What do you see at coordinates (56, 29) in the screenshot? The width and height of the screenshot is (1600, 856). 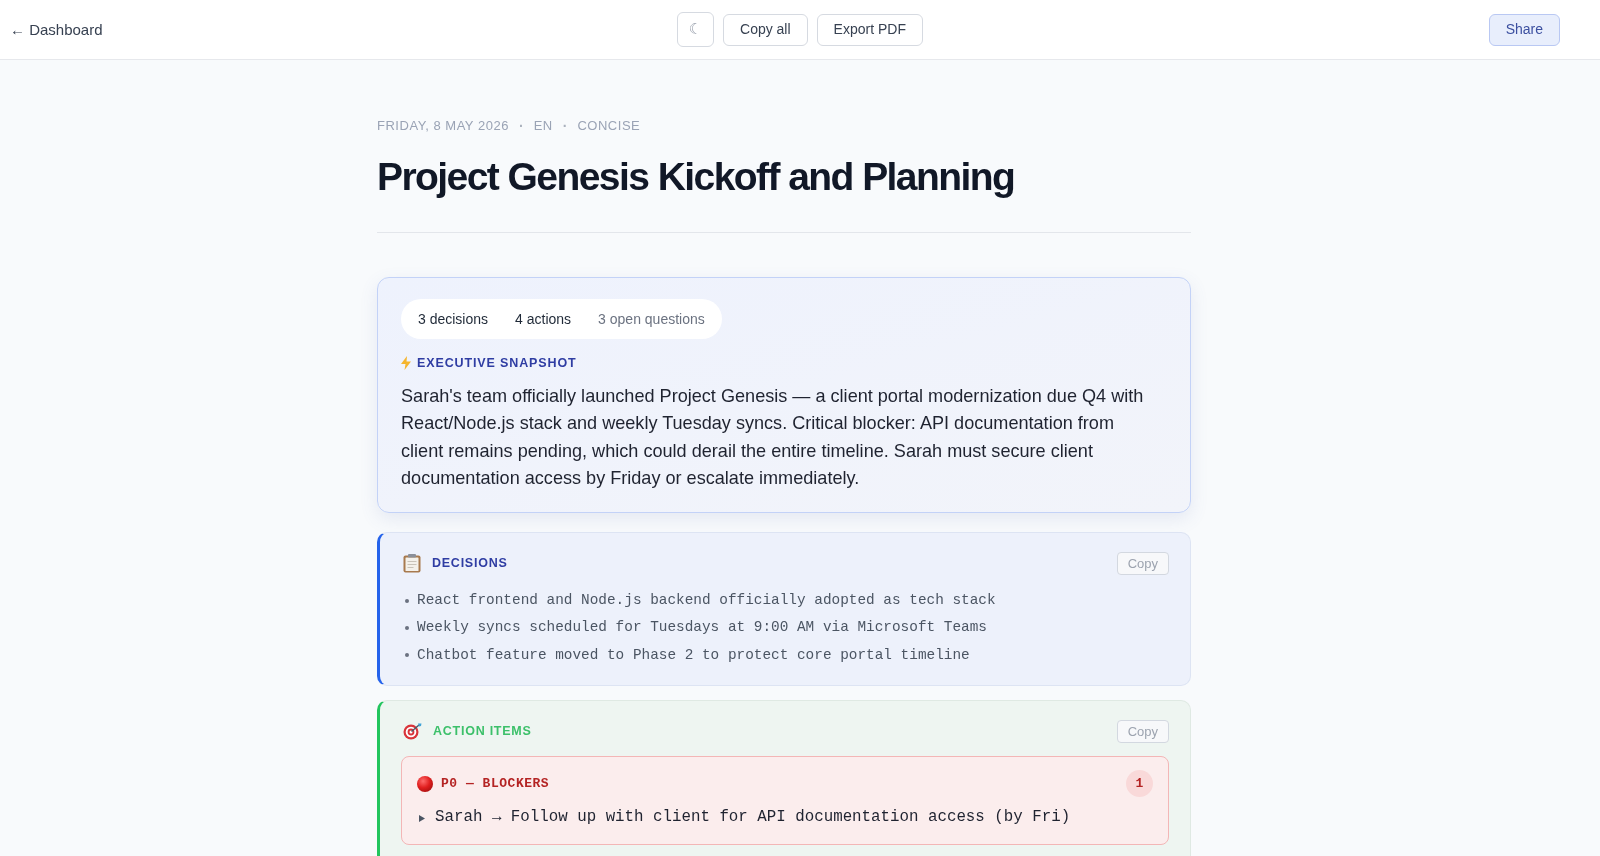 I see `back-link: ← Dashboard` at bounding box center [56, 29].